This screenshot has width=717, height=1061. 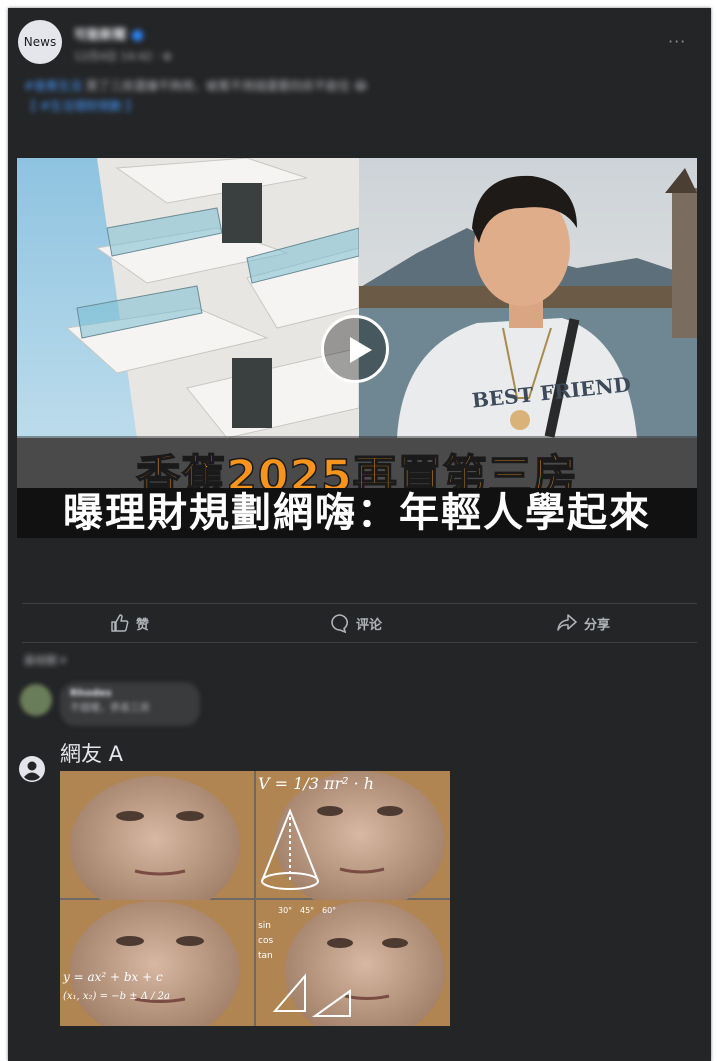 What do you see at coordinates (265, 956) in the screenshot?
I see `trig-tan: tan` at bounding box center [265, 956].